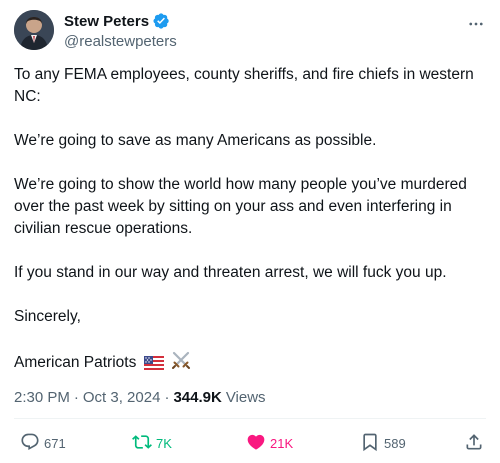 The width and height of the screenshot is (500, 463). What do you see at coordinates (34, 30) in the screenshot?
I see `avatar` at bounding box center [34, 30].